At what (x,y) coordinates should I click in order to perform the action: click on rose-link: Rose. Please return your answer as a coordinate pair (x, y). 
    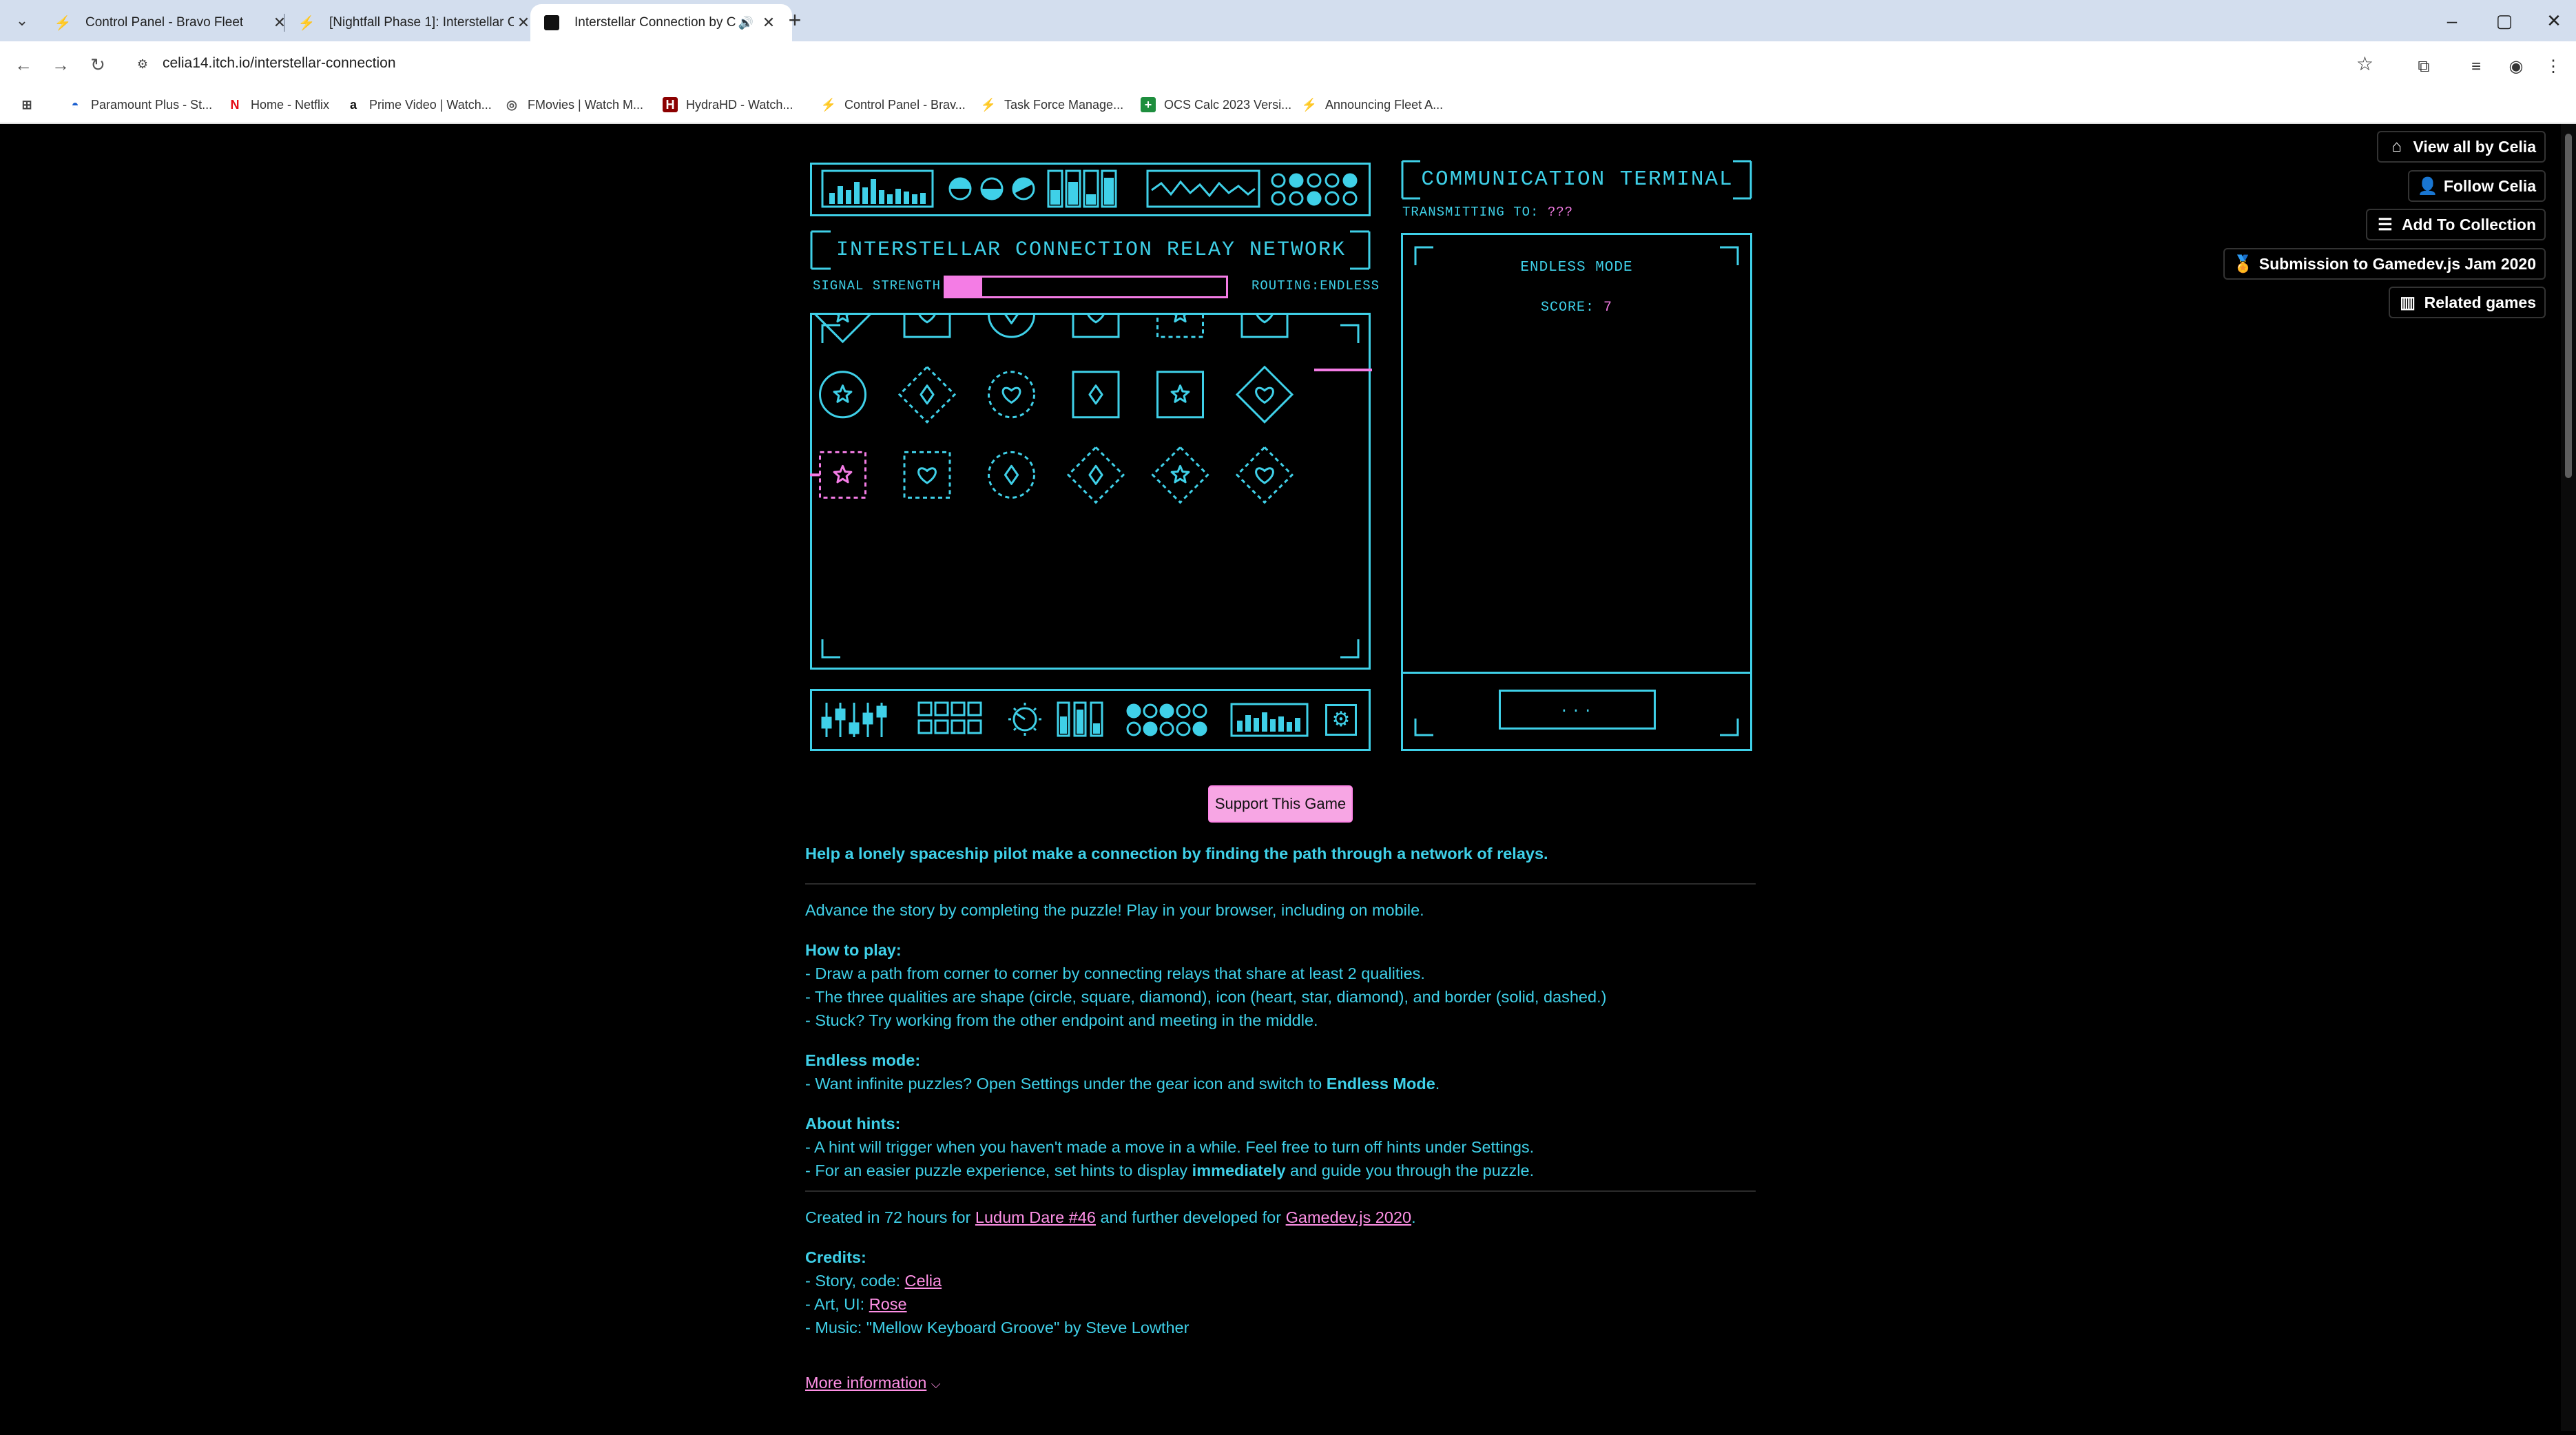
    Looking at the image, I should click on (888, 1304).